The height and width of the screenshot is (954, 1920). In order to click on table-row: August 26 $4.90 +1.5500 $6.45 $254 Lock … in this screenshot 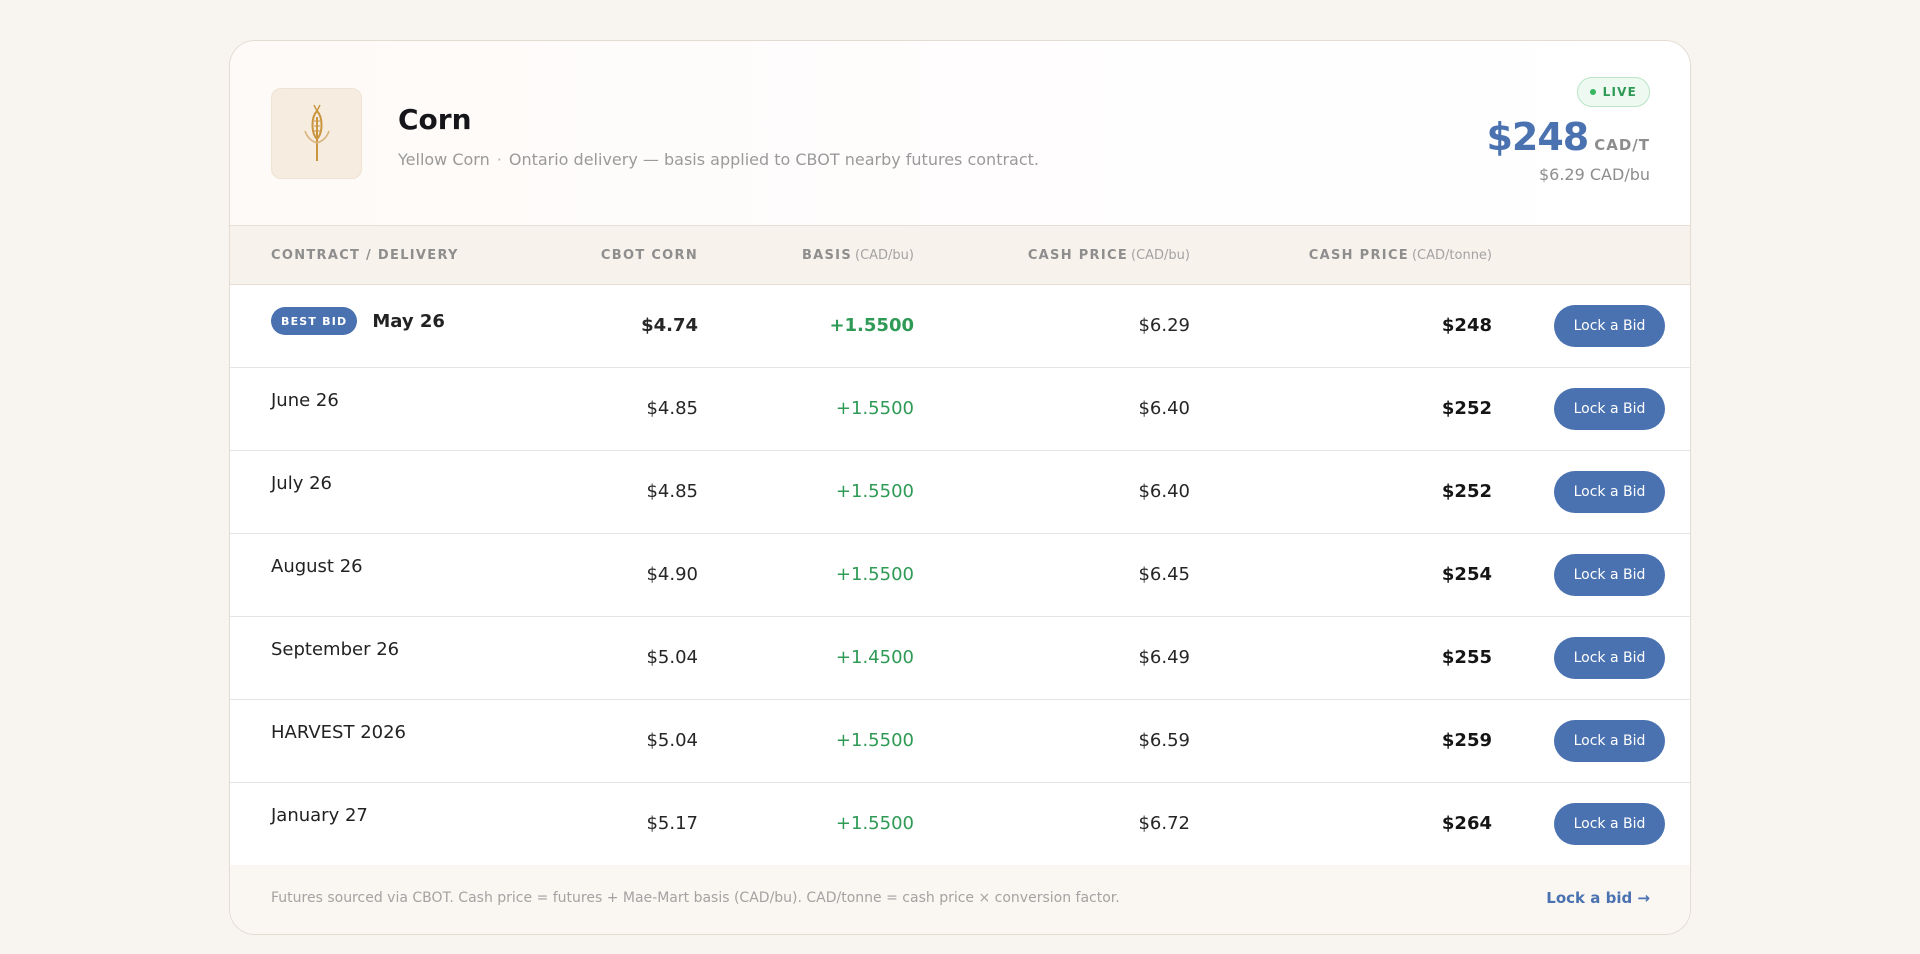, I will do `click(960, 575)`.